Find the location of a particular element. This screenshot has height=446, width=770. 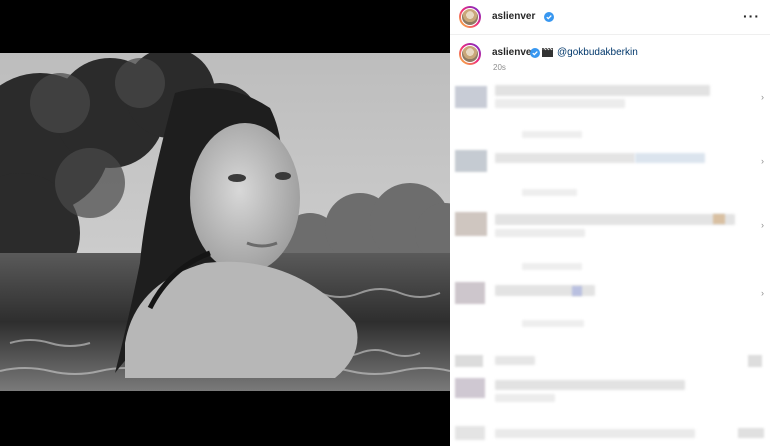

avatar-image is located at coordinates (470, 17).